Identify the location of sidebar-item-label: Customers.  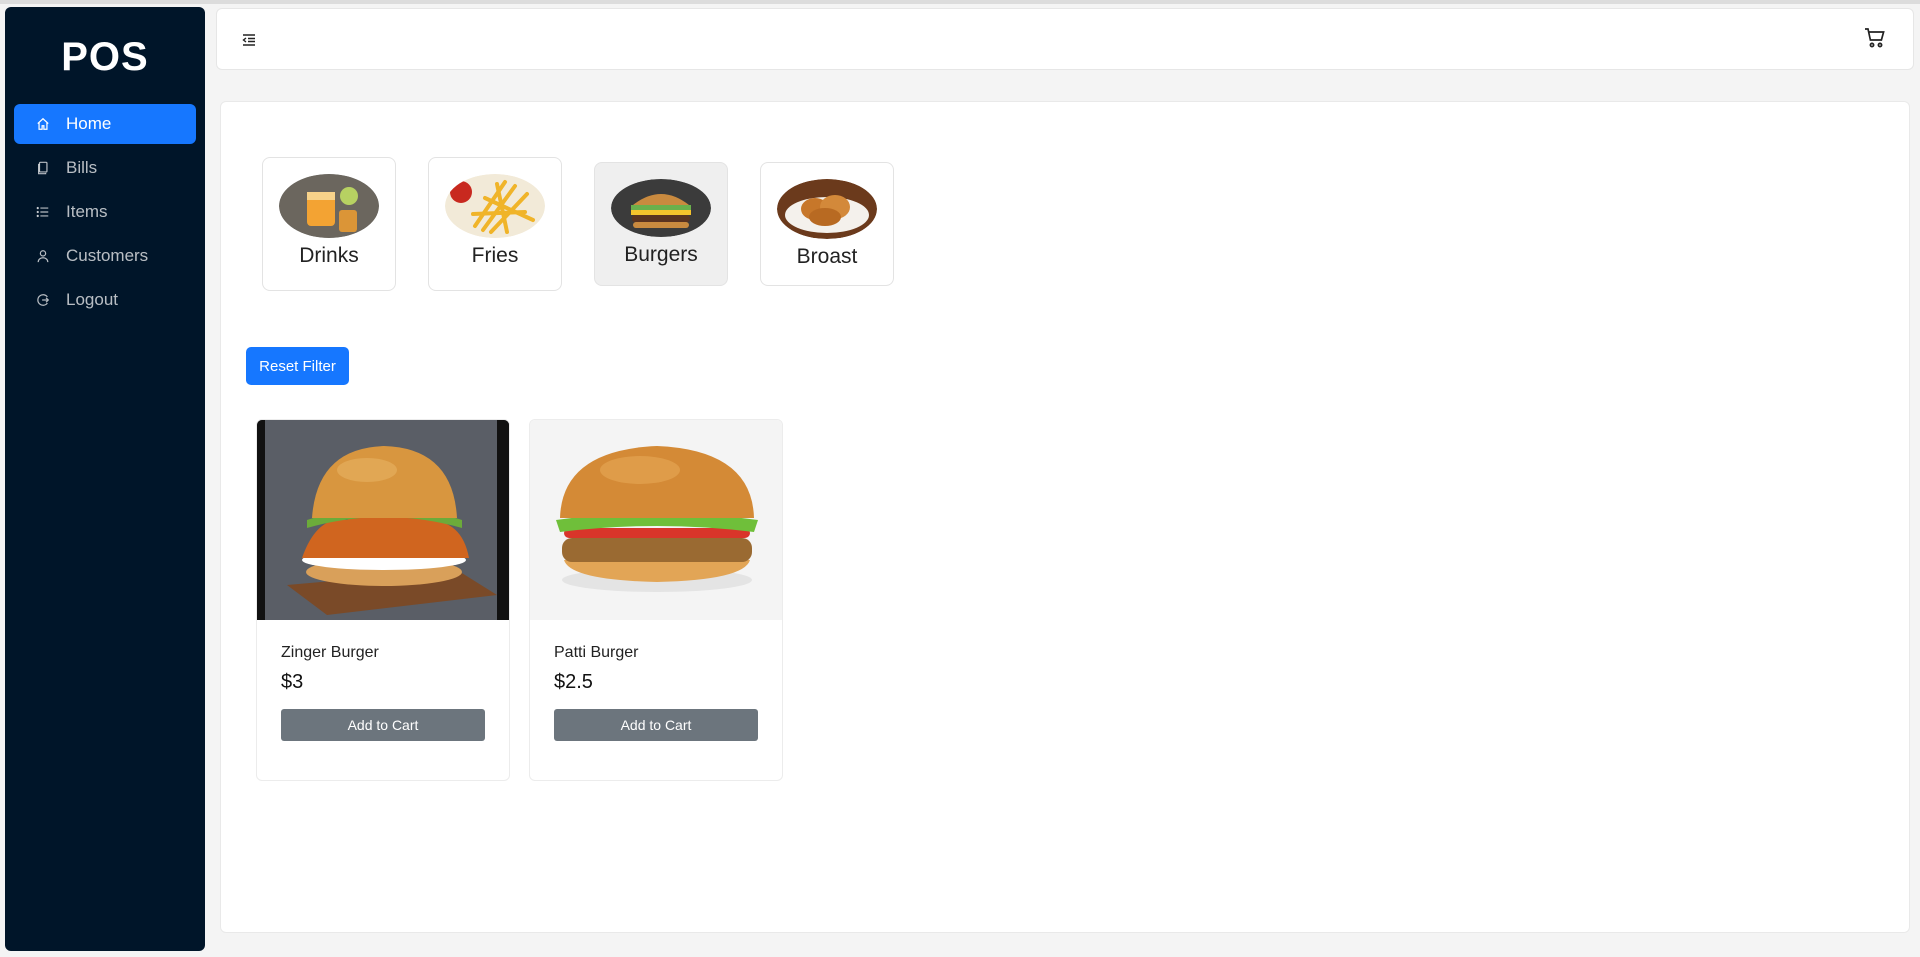
(107, 255).